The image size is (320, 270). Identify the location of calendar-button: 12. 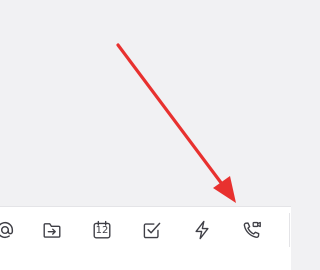
(102, 230).